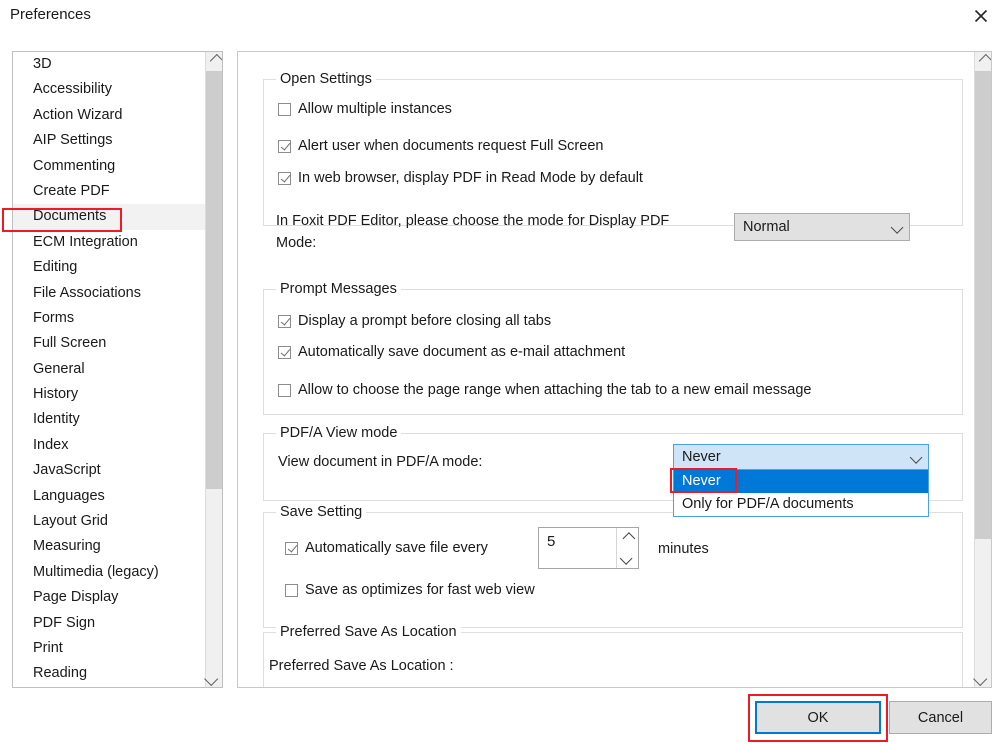 This screenshot has width=1004, height=744. I want to click on cancel-button: Cancel, so click(940, 717).